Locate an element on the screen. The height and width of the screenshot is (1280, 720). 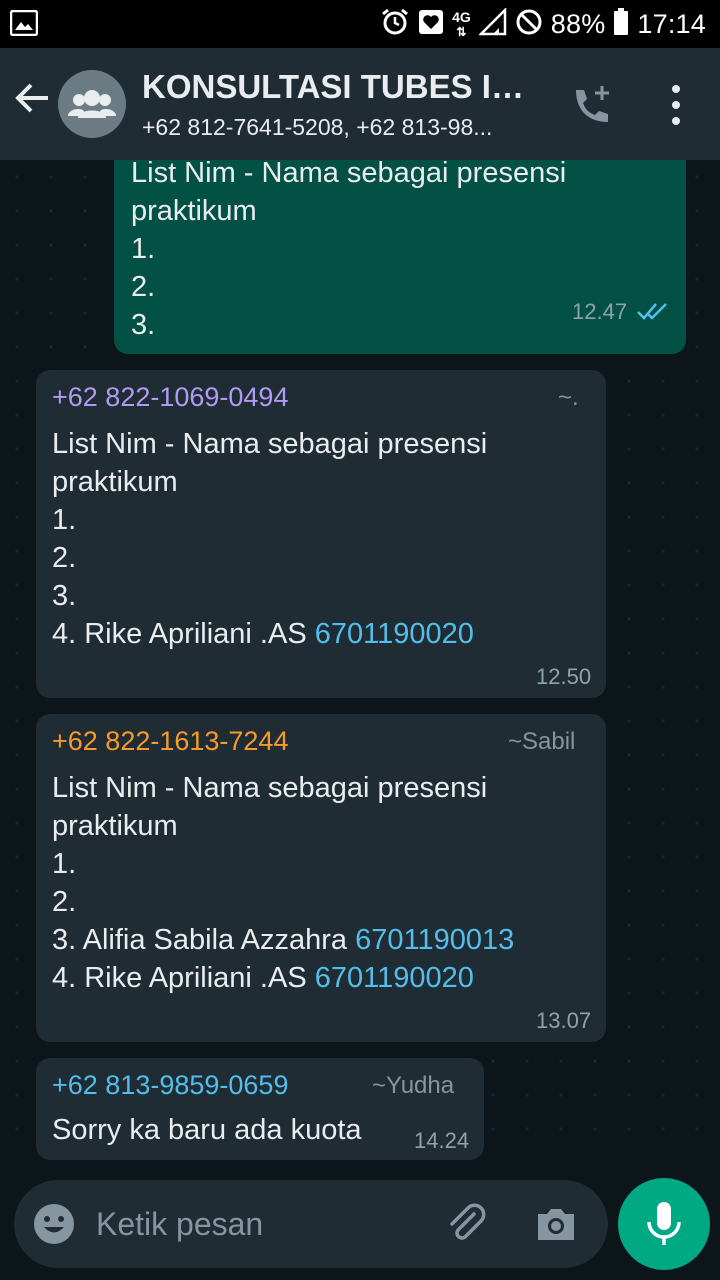
group-avatar is located at coordinates (92, 104).